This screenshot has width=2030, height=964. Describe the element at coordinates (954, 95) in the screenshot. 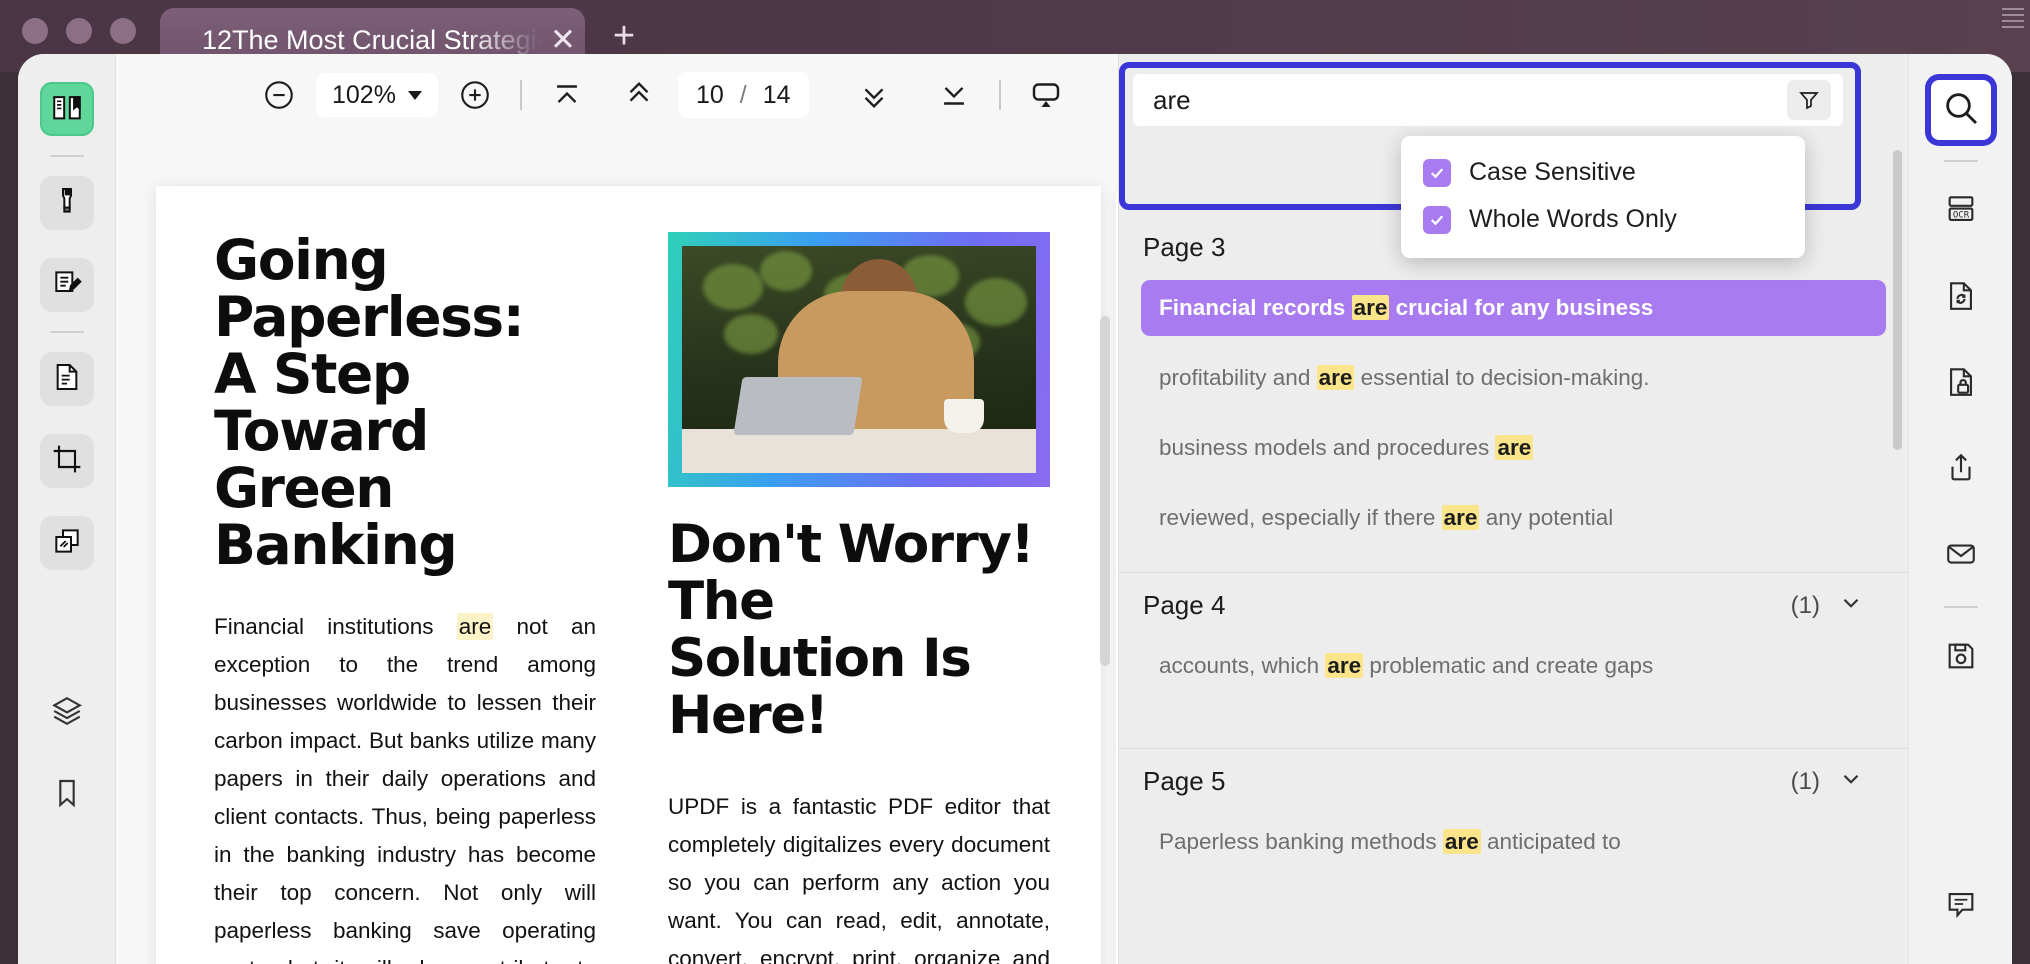

I see `last-page-button` at that location.